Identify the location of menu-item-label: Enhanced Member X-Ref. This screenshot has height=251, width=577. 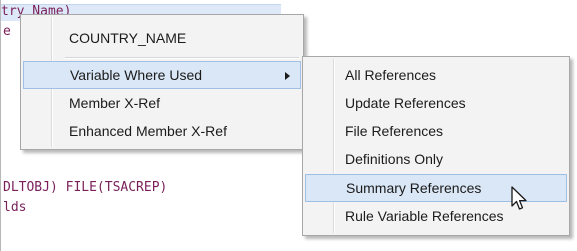
(148, 131).